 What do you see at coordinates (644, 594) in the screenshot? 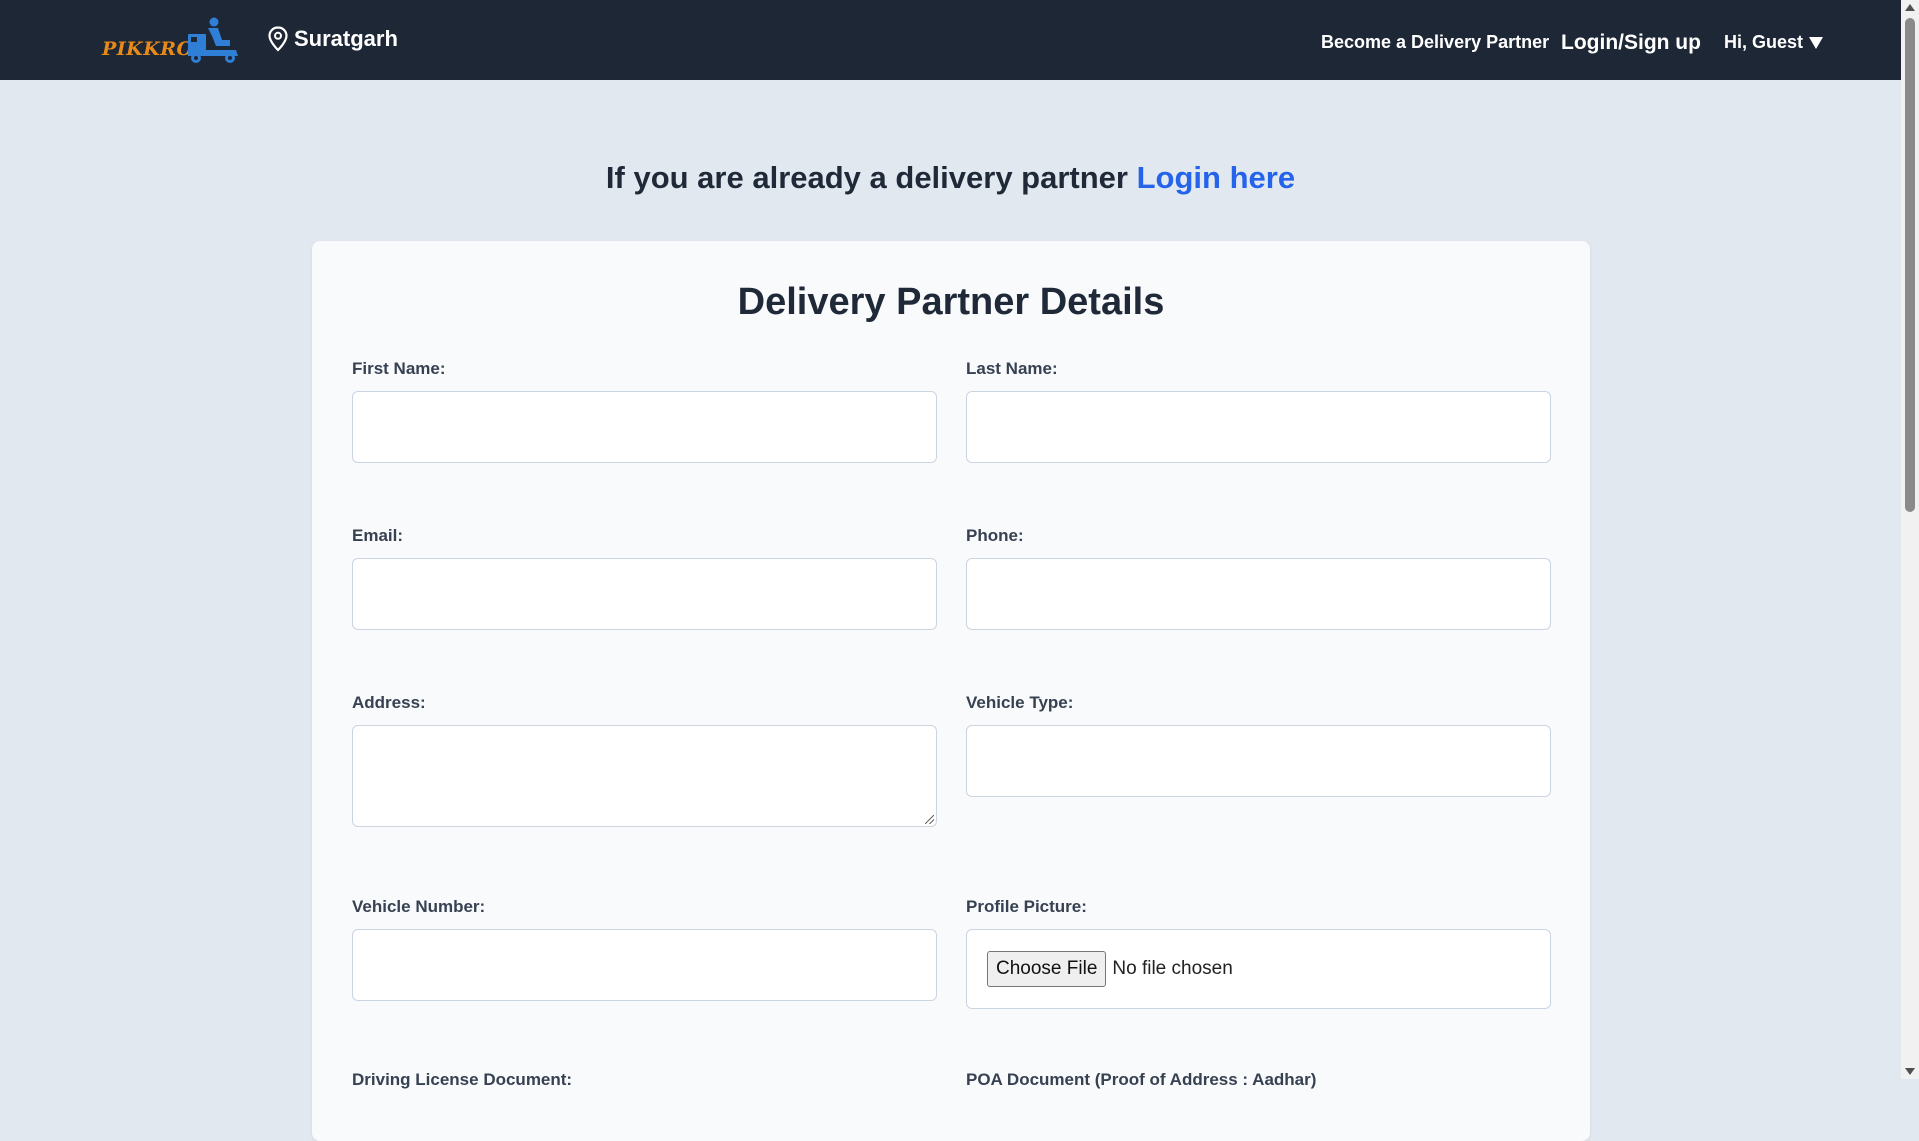
I see `email-input` at bounding box center [644, 594].